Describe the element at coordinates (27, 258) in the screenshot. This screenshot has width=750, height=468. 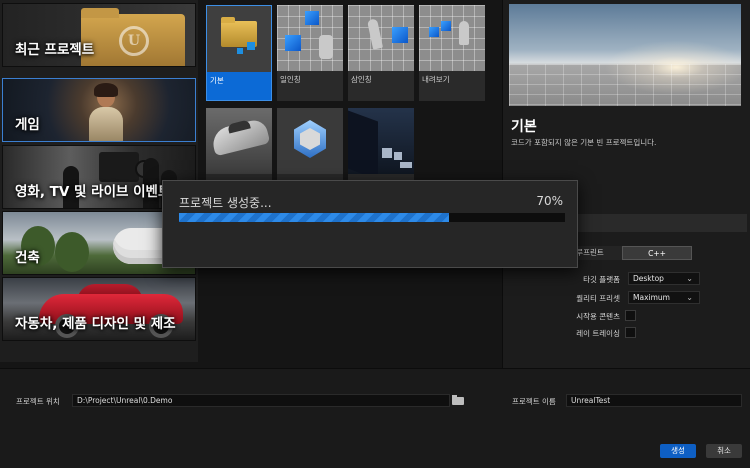
I see `category-label: 건축` at that location.